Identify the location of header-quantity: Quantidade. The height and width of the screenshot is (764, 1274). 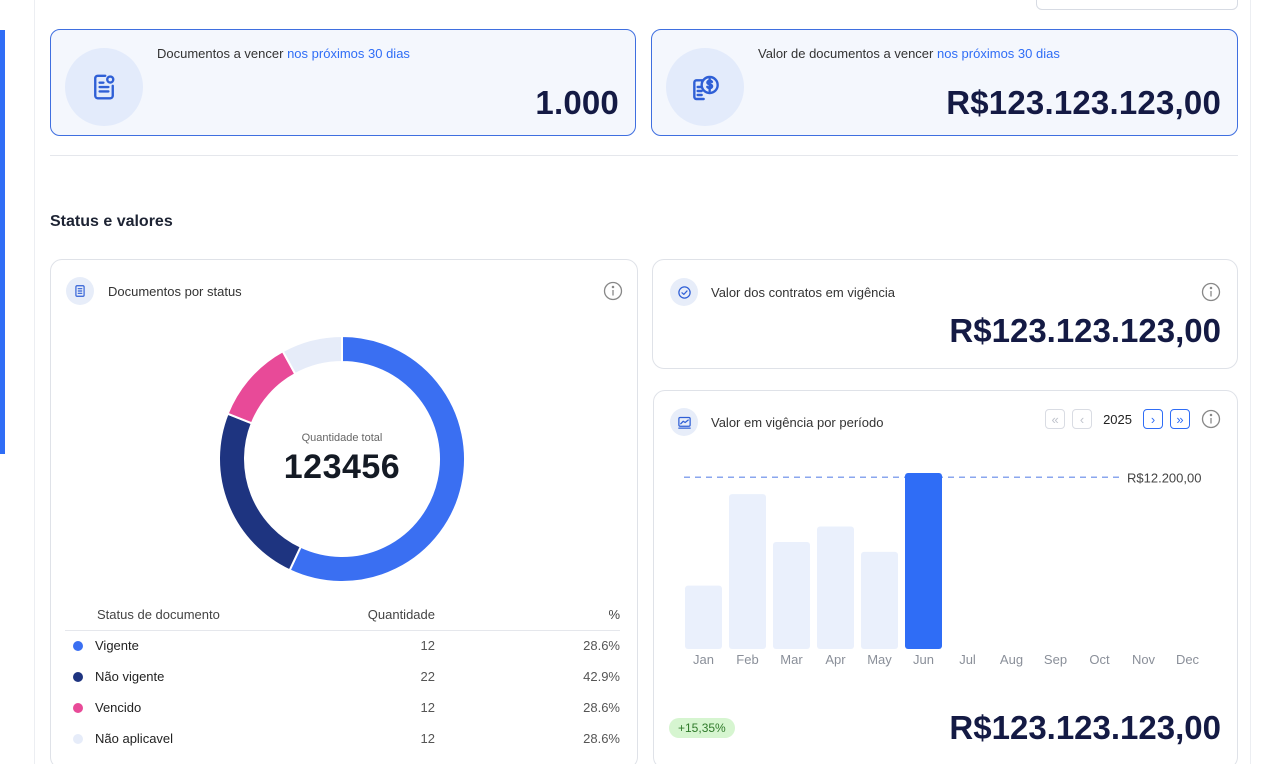
(365, 615).